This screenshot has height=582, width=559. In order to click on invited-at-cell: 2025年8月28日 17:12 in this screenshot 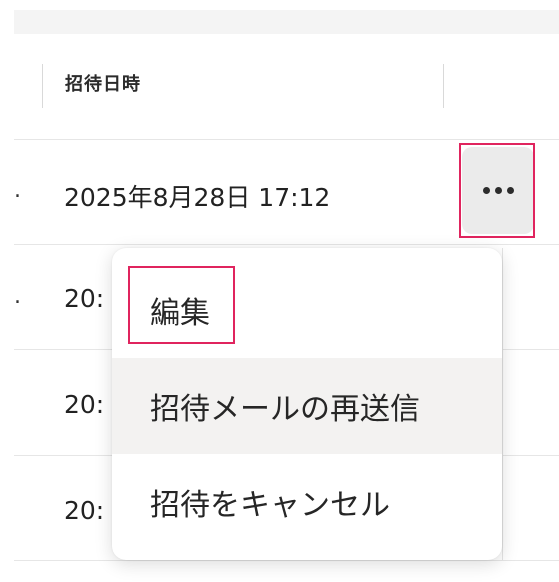, I will do `click(197, 197)`.